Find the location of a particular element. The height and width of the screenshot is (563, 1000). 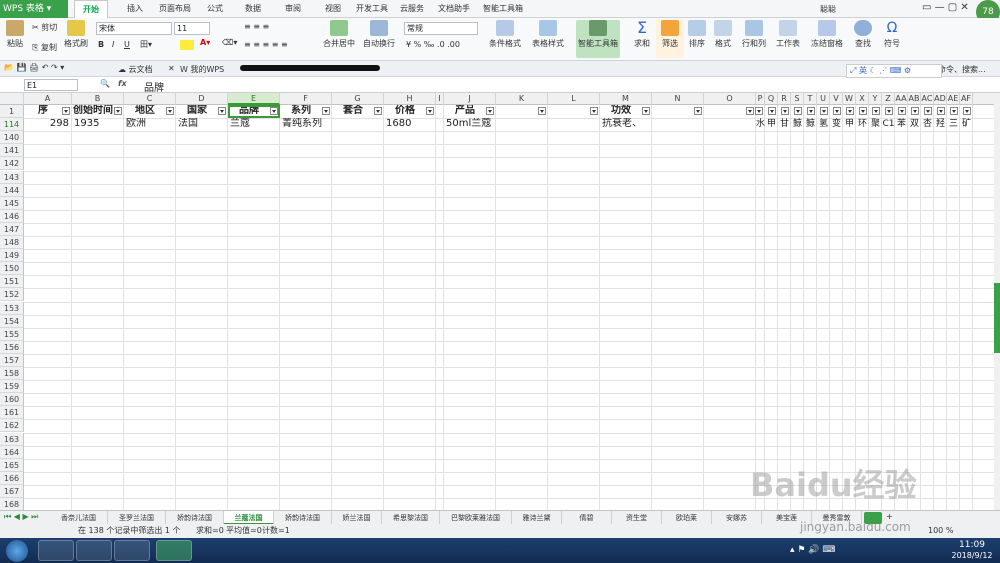

data-cell: 菁纯系列 is located at coordinates (306, 124).